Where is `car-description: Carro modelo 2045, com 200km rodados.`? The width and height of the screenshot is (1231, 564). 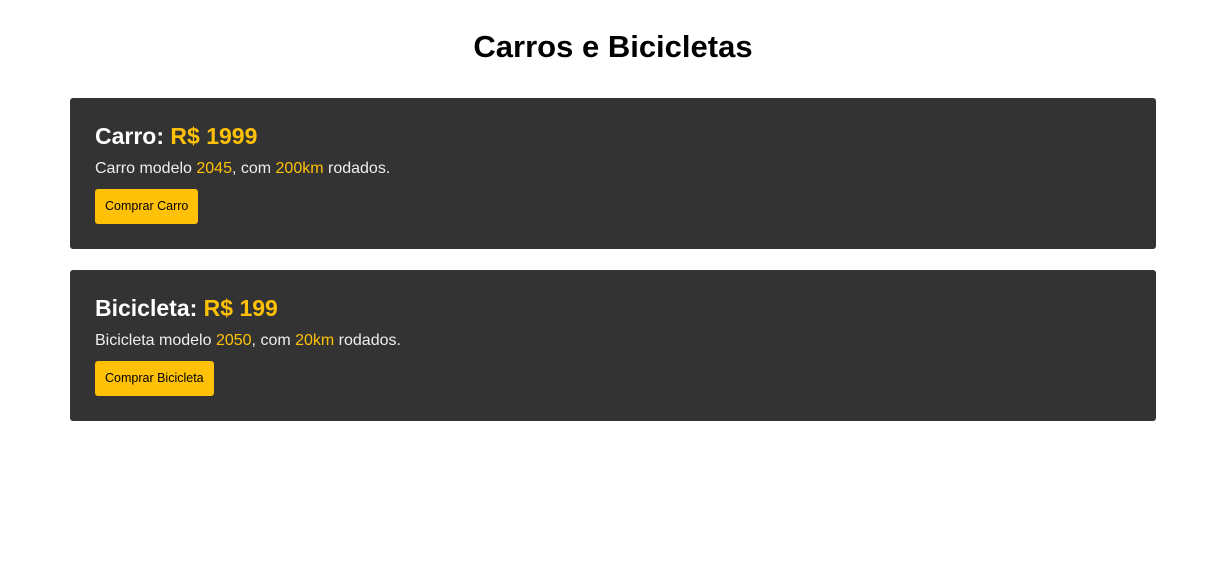 car-description: Carro modelo 2045, com 200km rodados. is located at coordinates (242, 169).